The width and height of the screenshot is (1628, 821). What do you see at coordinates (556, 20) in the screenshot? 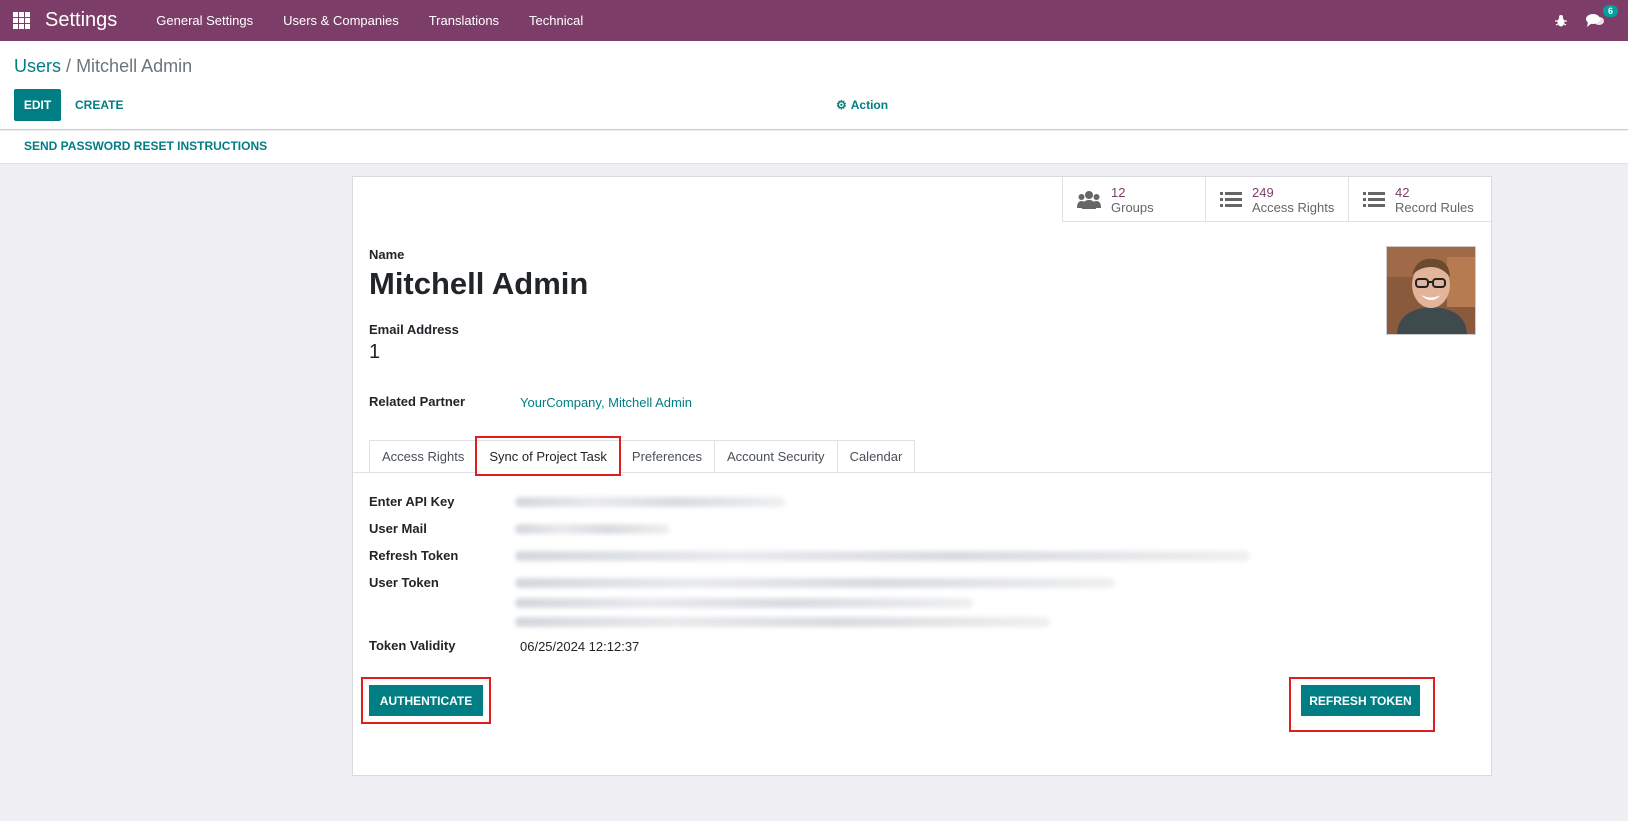
I see `menu-technical: Technical` at bounding box center [556, 20].